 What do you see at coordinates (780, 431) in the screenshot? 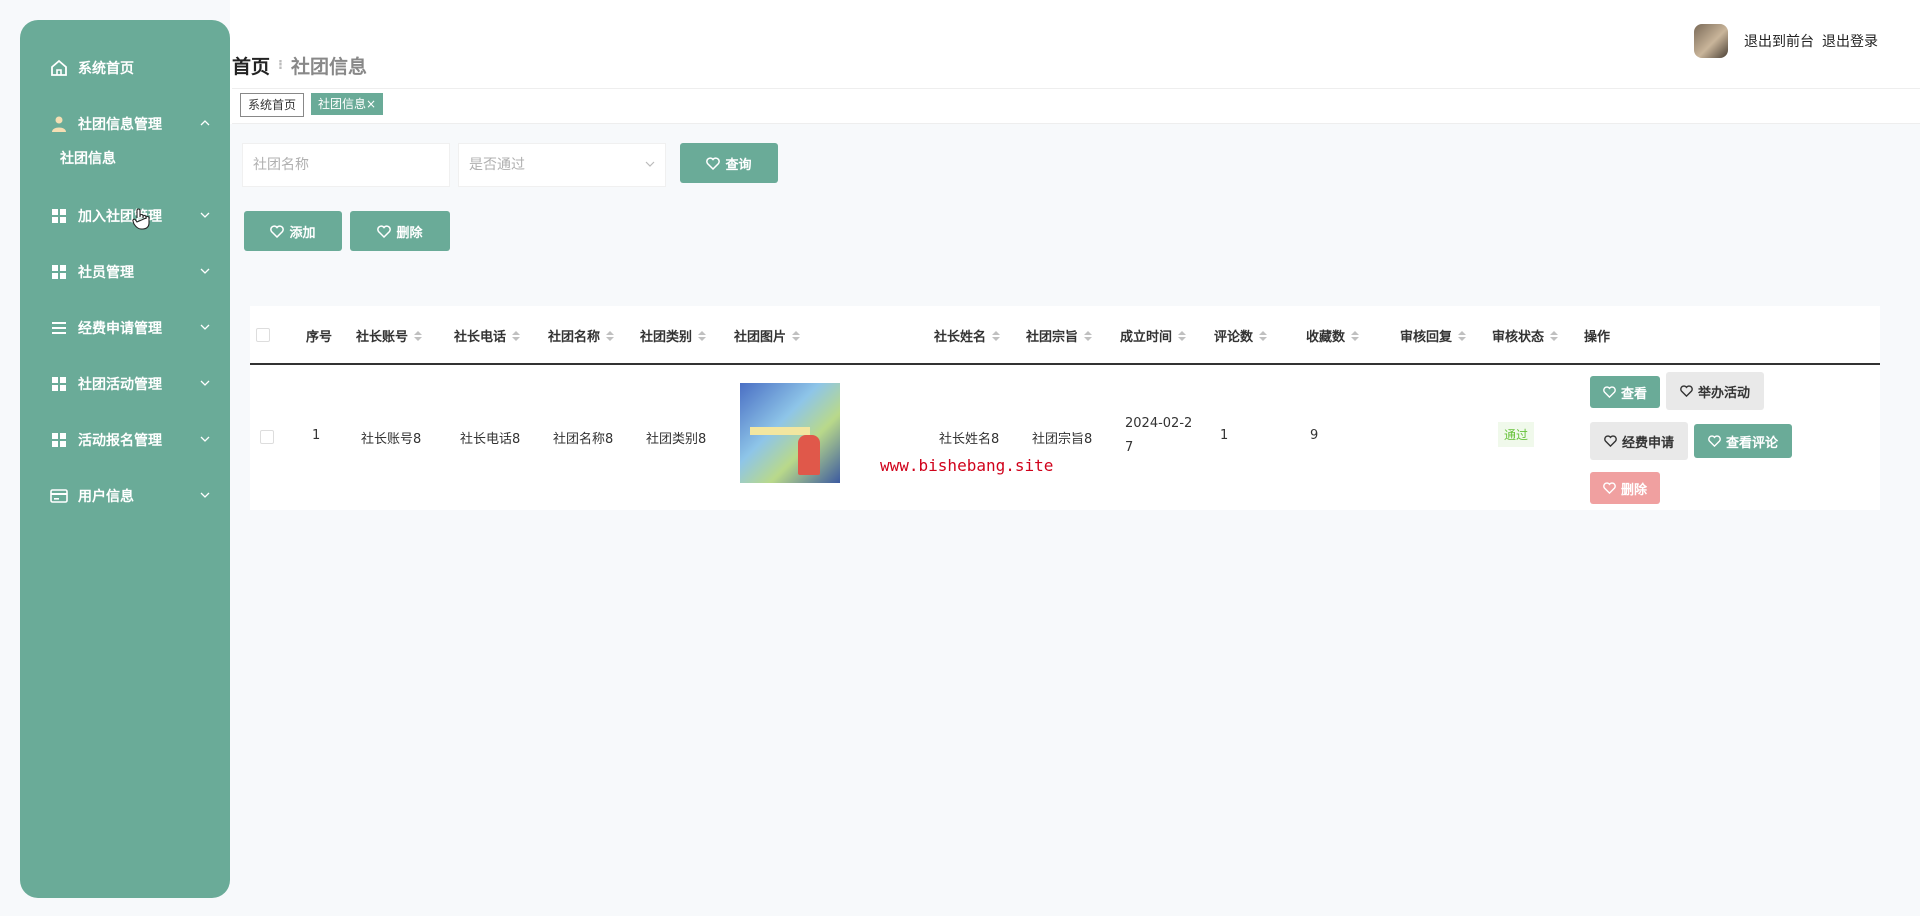
I see `image-text-band` at bounding box center [780, 431].